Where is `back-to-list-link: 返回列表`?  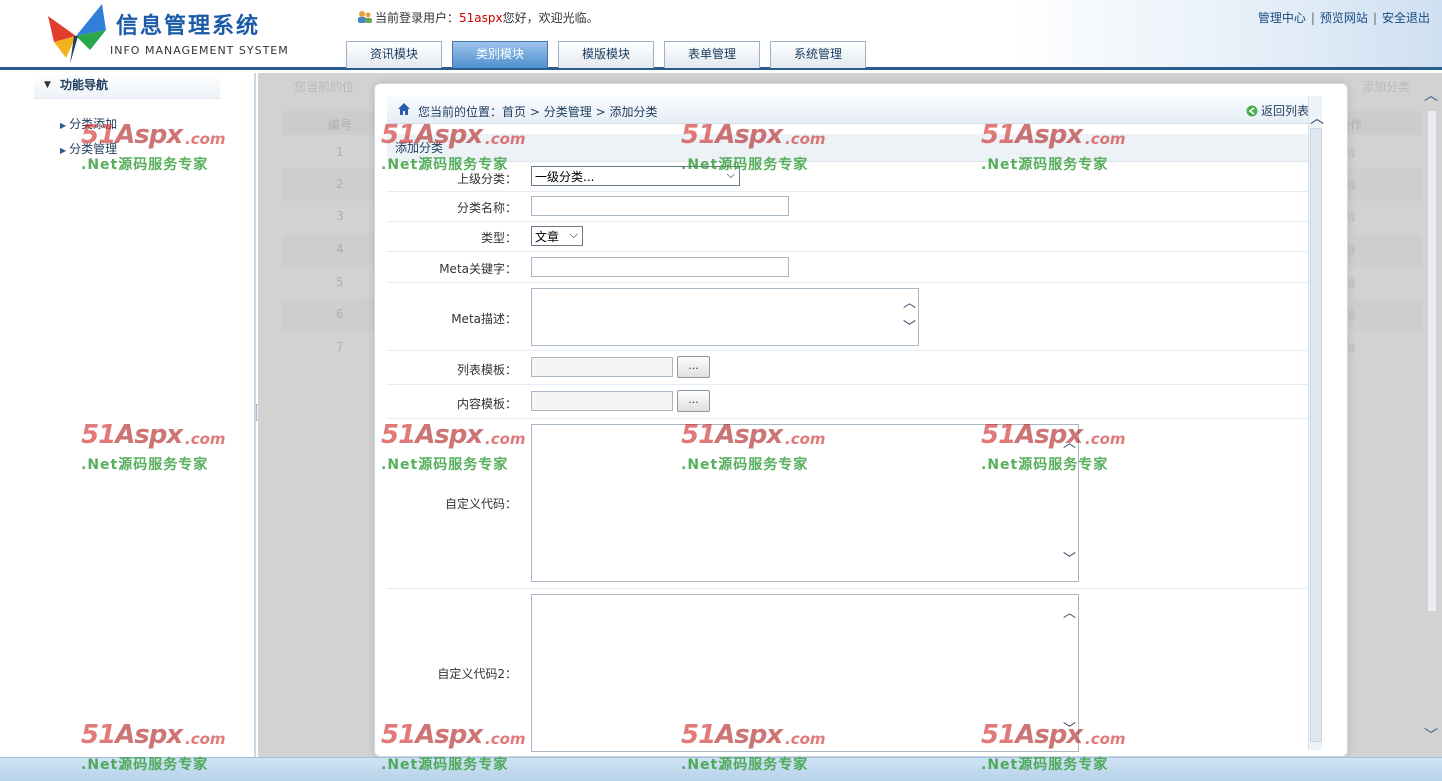
back-to-list-link: 返回列表 is located at coordinates (1277, 110).